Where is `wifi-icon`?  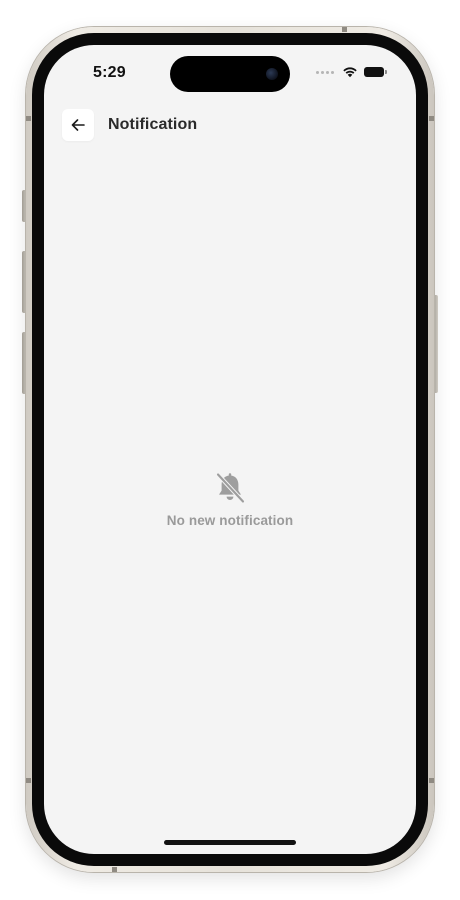 wifi-icon is located at coordinates (350, 72).